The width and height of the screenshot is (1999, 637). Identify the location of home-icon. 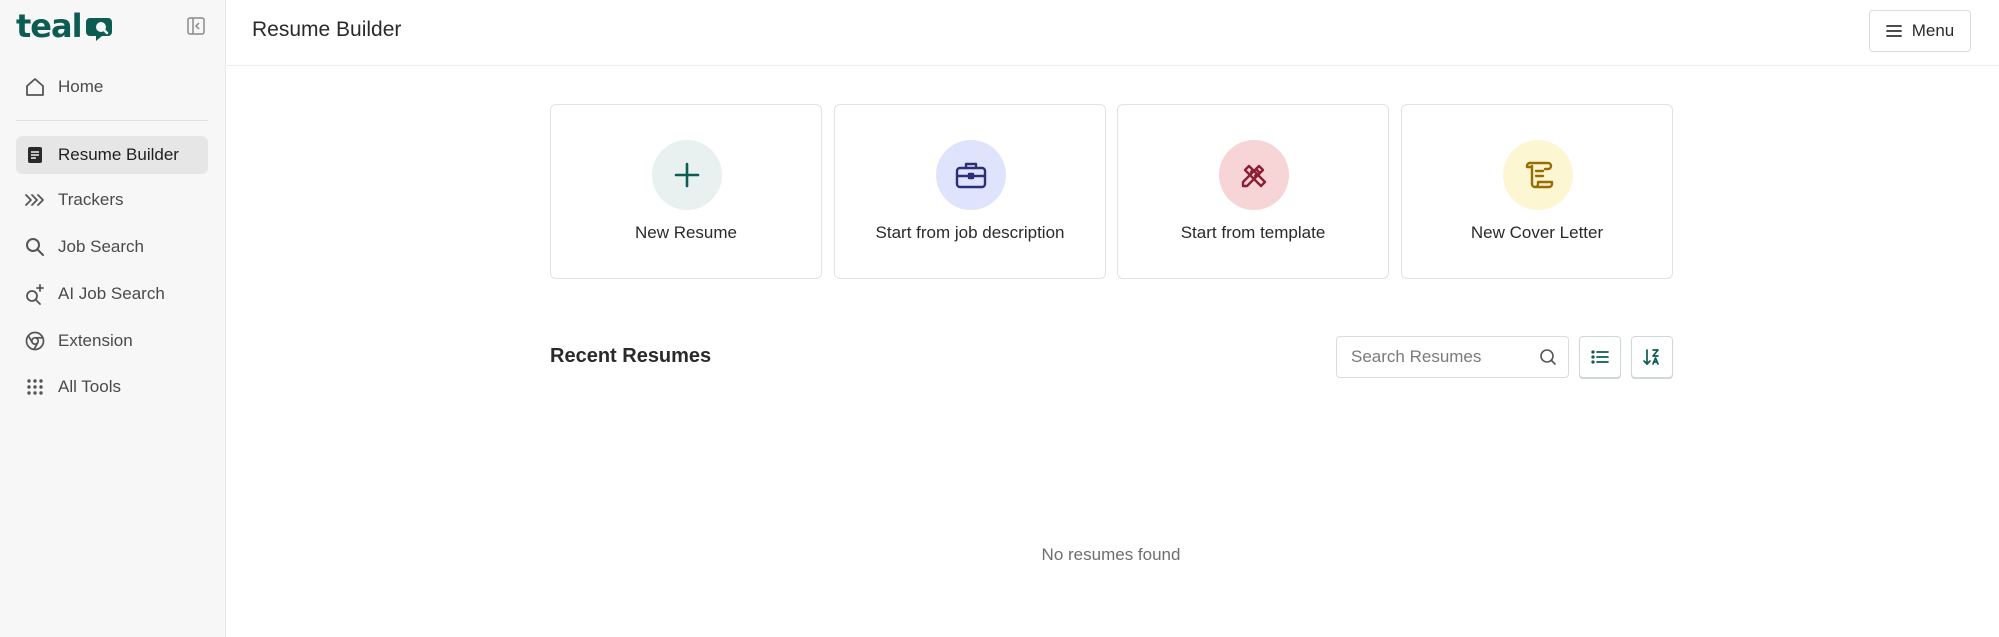
(35, 87).